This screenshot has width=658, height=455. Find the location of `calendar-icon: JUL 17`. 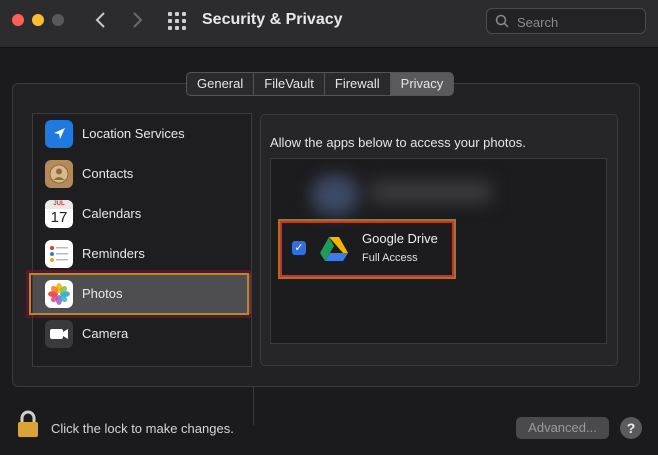

calendar-icon: JUL 17 is located at coordinates (59, 214).